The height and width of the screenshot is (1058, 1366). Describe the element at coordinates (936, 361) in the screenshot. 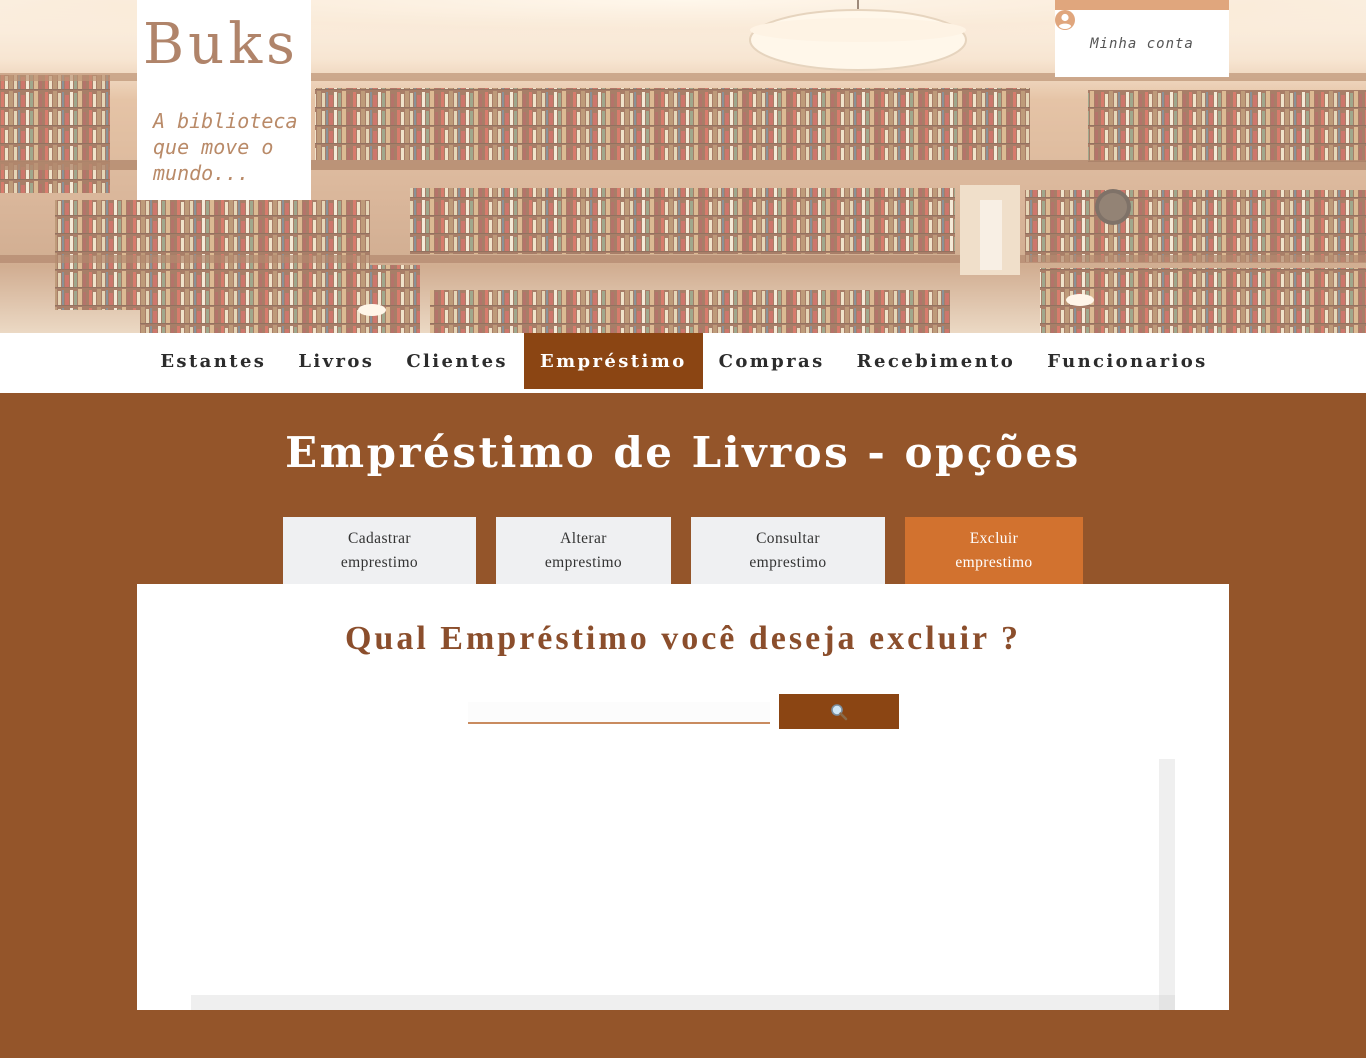

I see `nav-item-recebimento: Recebimento` at that location.